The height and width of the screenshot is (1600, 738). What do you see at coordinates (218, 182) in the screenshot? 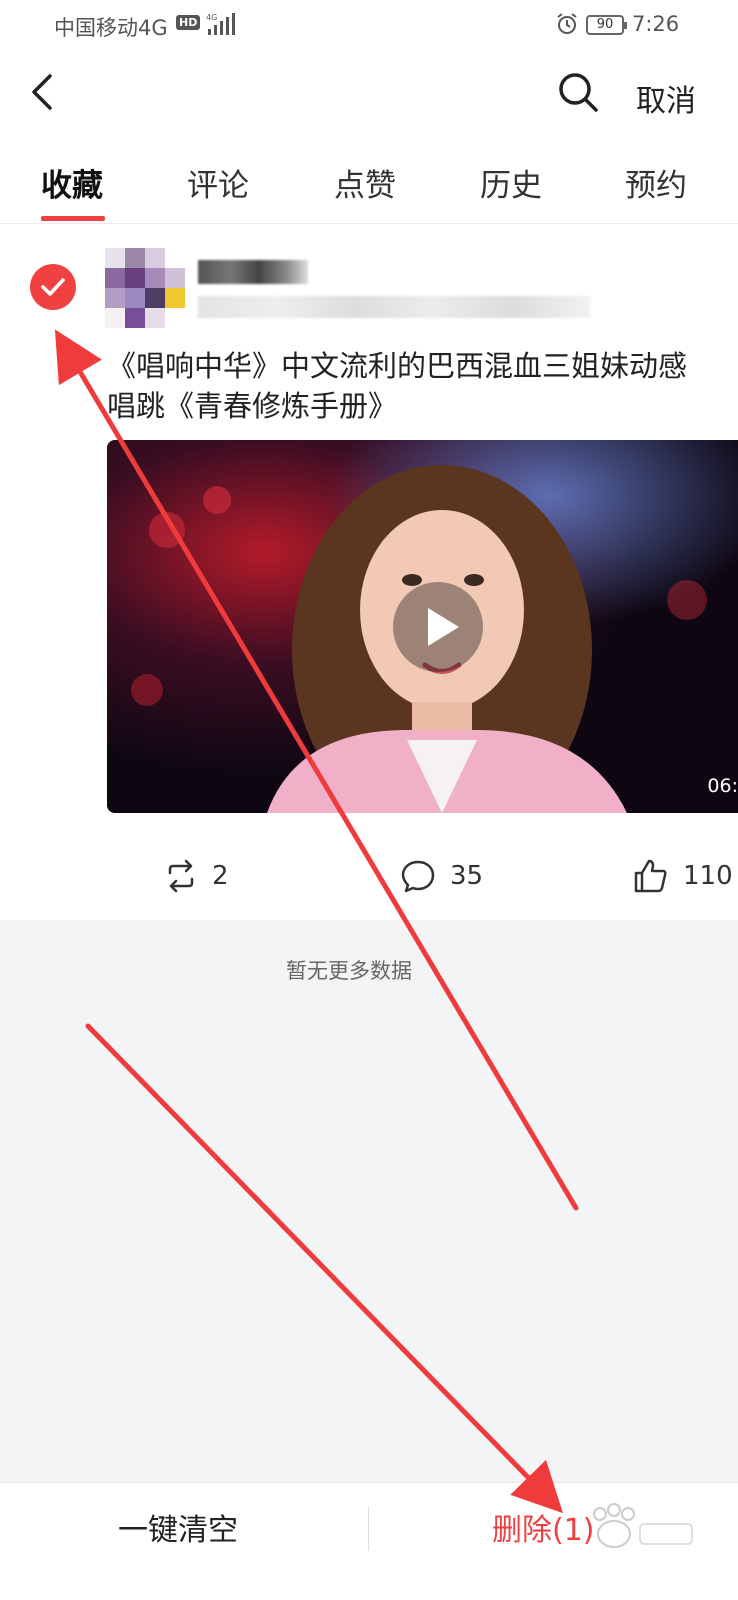
I see `tab-comments: 评论` at bounding box center [218, 182].